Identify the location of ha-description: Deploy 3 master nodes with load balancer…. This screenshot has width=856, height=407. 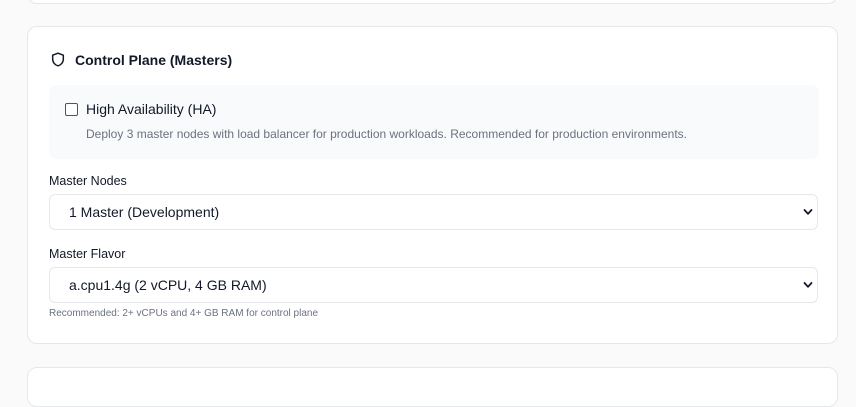
(386, 134).